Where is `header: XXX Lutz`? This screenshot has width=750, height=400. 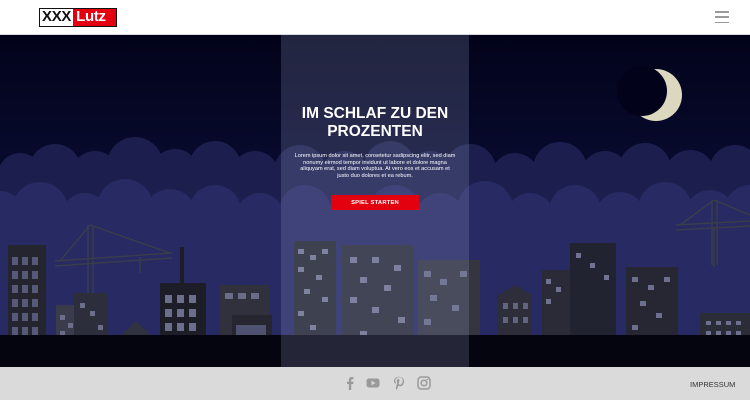 header: XXX Lutz is located at coordinates (375, 17).